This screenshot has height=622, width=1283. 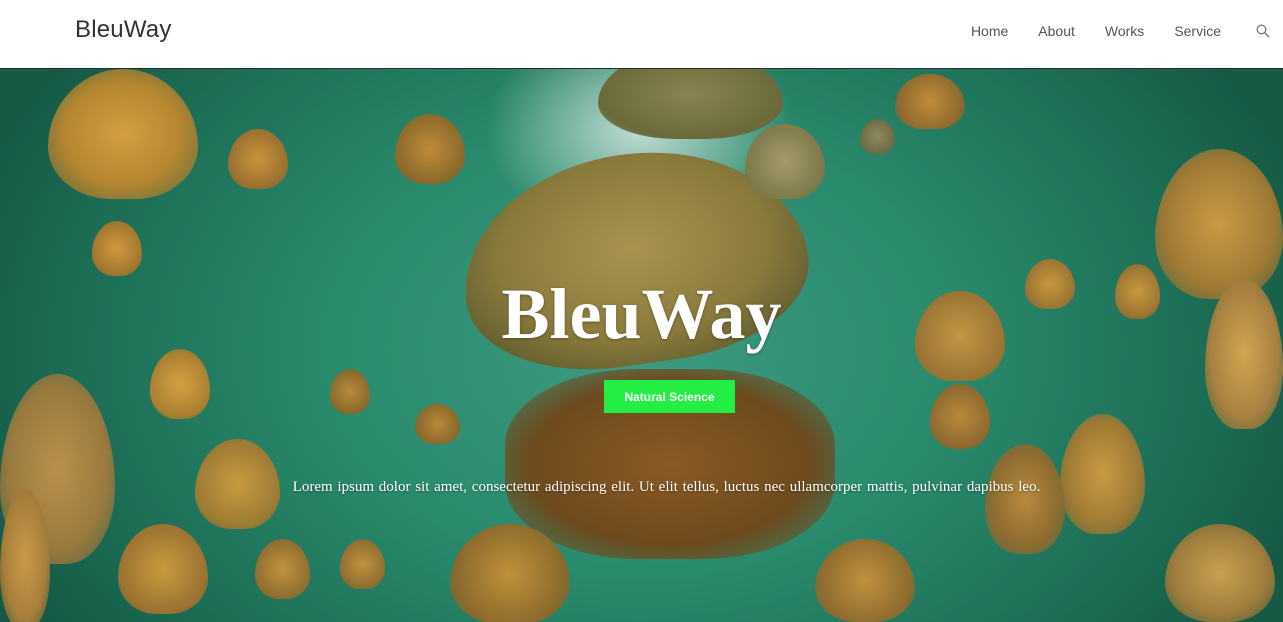 I want to click on hero-title: BleuWay, so click(x=641, y=314).